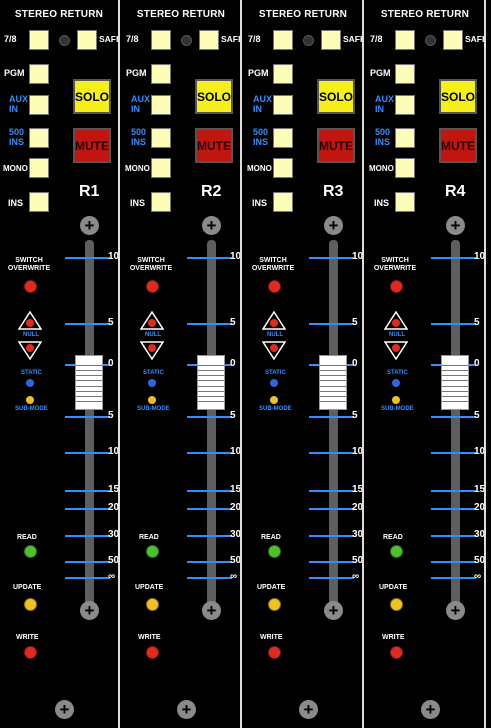 This screenshot has width=491, height=728. What do you see at coordinates (31, 409) in the screenshot?
I see `label-submode: SUB-MODE` at bounding box center [31, 409].